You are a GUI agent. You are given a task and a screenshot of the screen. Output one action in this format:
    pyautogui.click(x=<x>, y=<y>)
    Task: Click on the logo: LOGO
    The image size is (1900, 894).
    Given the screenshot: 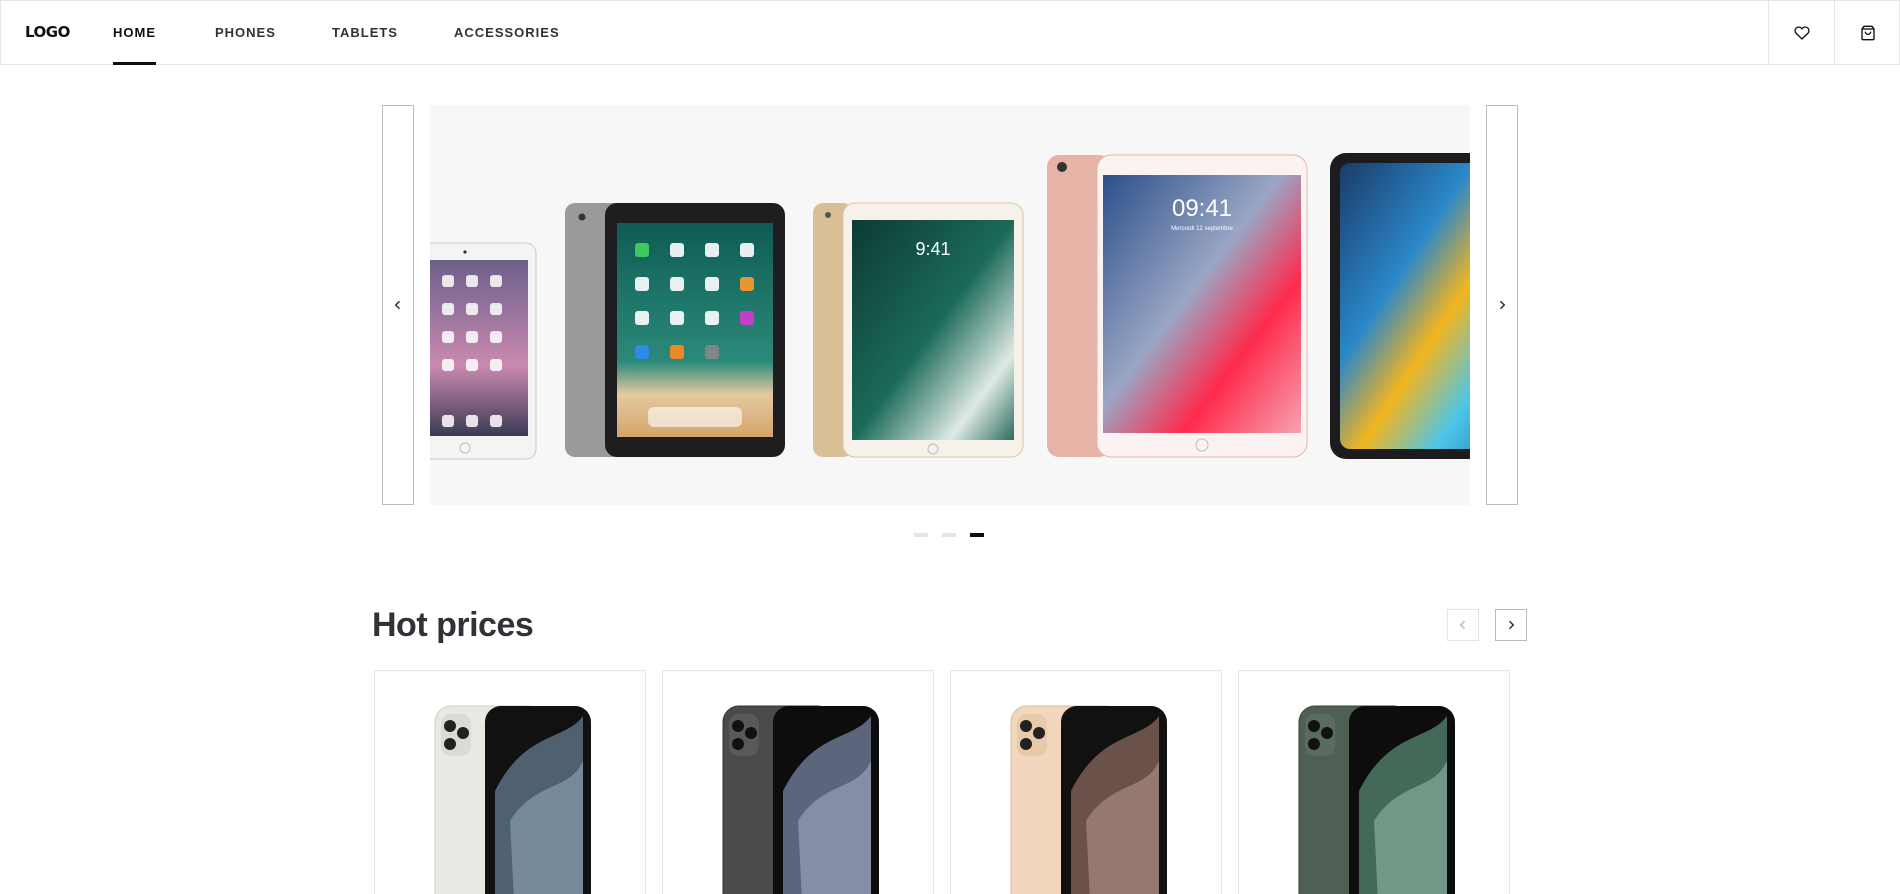 What is the action you would take?
    pyautogui.click(x=47, y=32)
    